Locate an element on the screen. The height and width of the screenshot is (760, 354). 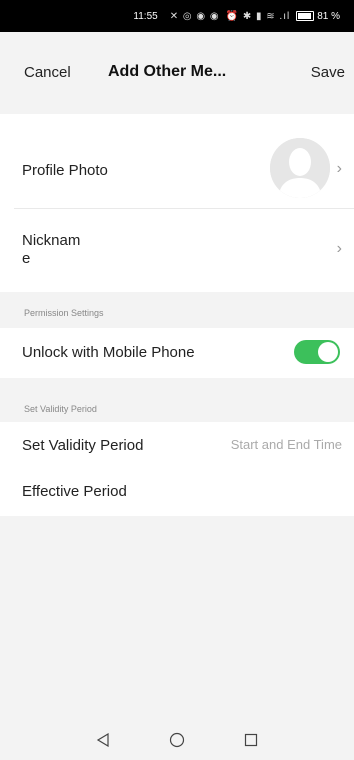
unlock-toggle is located at coordinates (317, 352).